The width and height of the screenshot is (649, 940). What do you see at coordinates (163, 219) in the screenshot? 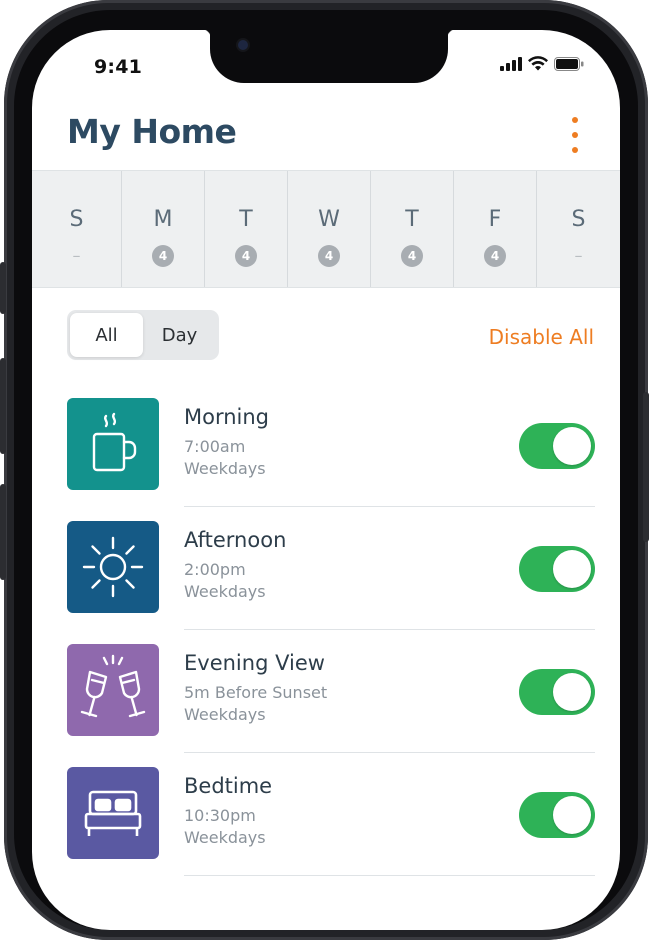
I see `day-letter: M` at bounding box center [163, 219].